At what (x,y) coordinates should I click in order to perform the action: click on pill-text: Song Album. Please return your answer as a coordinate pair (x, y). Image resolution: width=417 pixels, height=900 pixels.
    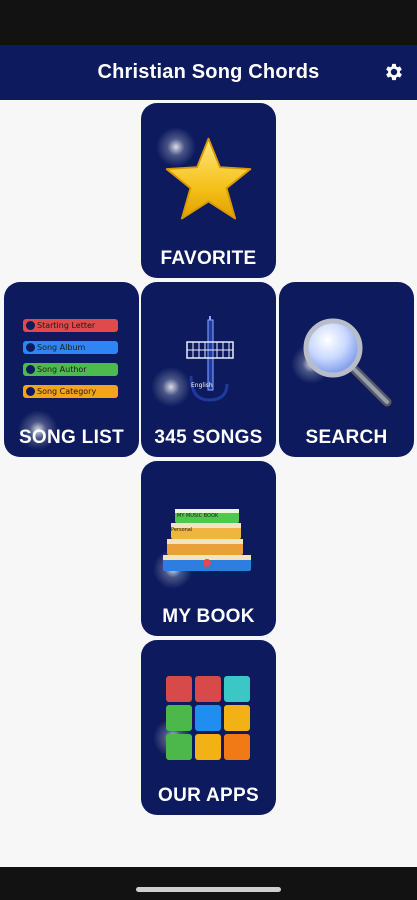
    Looking at the image, I should click on (61, 347).